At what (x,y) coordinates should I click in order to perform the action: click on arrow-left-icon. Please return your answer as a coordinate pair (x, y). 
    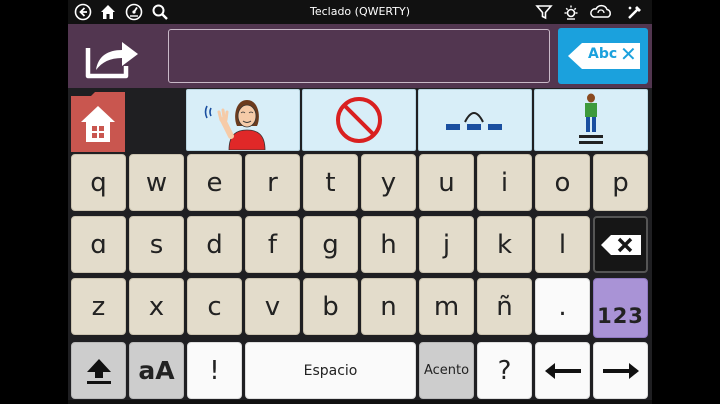
    Looking at the image, I should click on (562, 370).